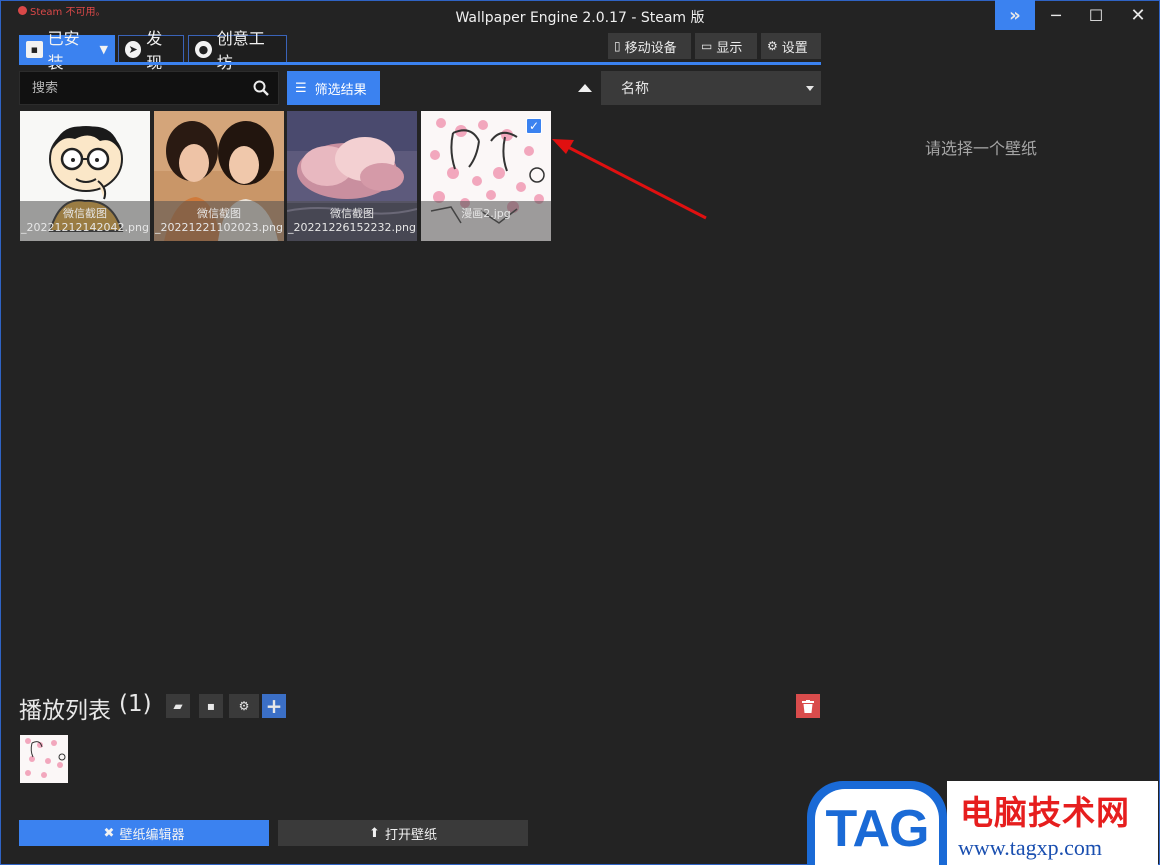 The image size is (1160, 865). I want to click on playlist-settings-button: ⚙, so click(244, 706).